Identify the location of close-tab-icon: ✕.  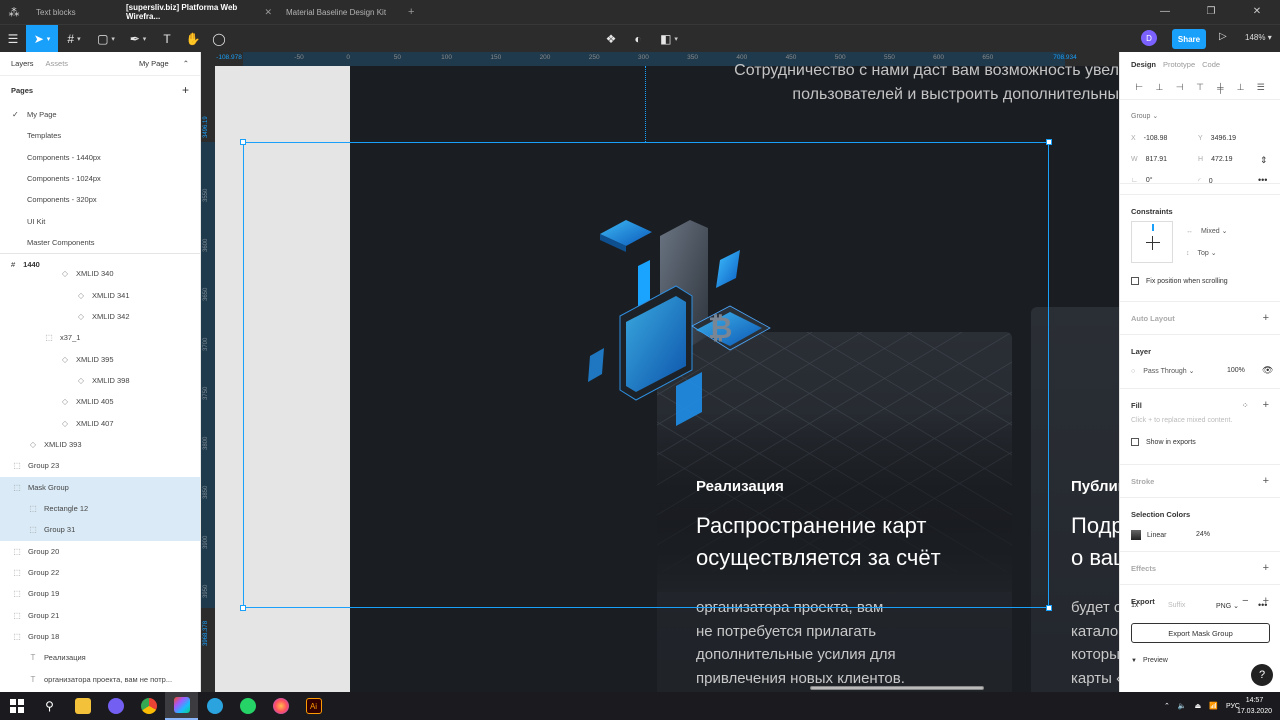
(268, 12).